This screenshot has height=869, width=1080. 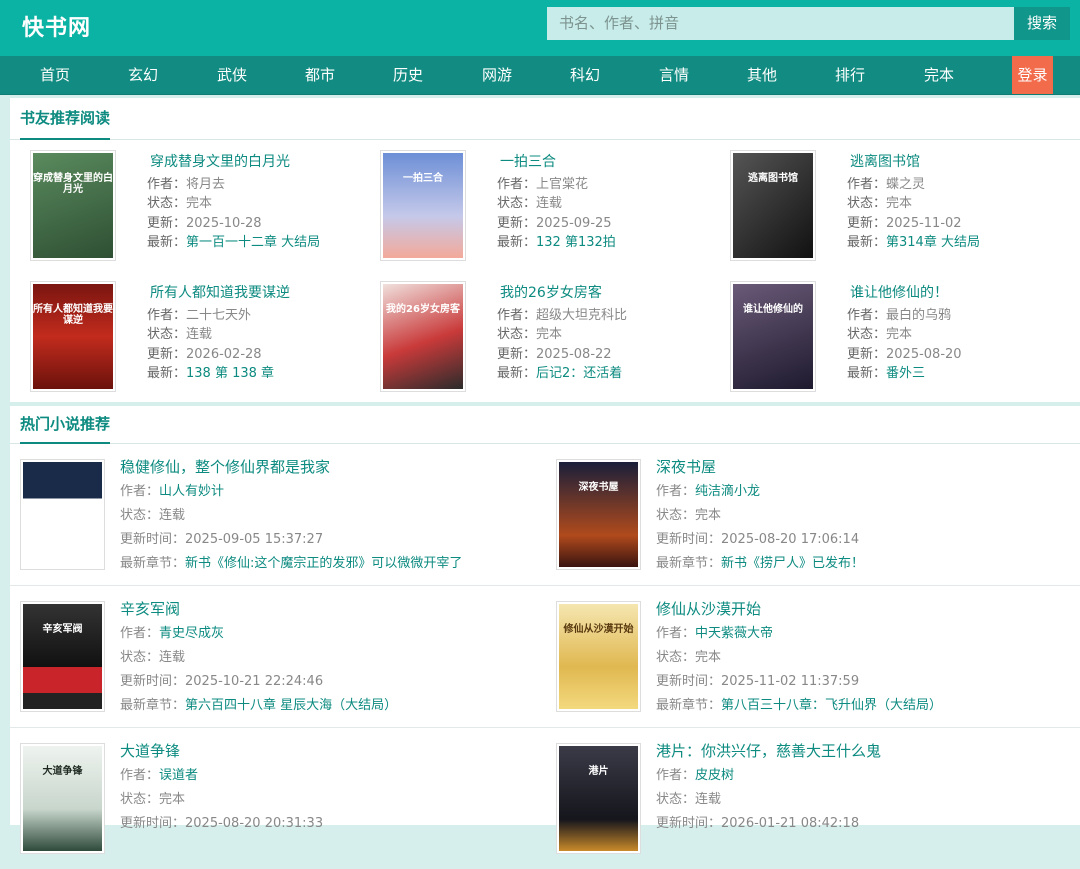 I want to click on book-title: 我的26岁女房客, so click(x=551, y=292).